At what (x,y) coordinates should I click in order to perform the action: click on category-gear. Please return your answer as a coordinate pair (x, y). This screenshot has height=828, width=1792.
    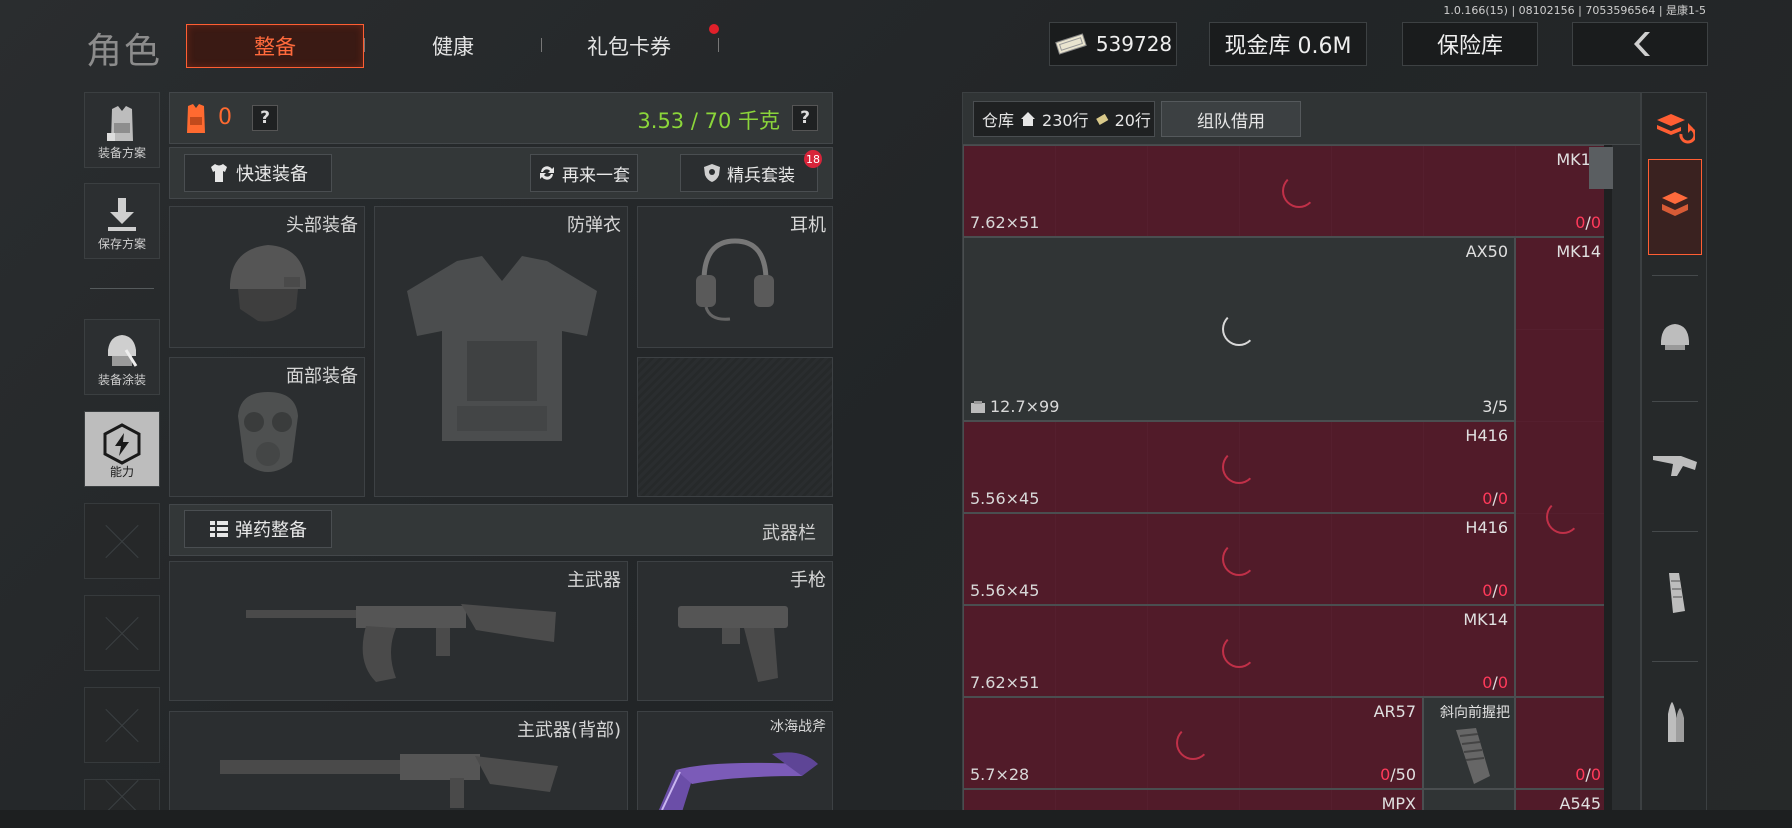
    Looking at the image, I should click on (1675, 337).